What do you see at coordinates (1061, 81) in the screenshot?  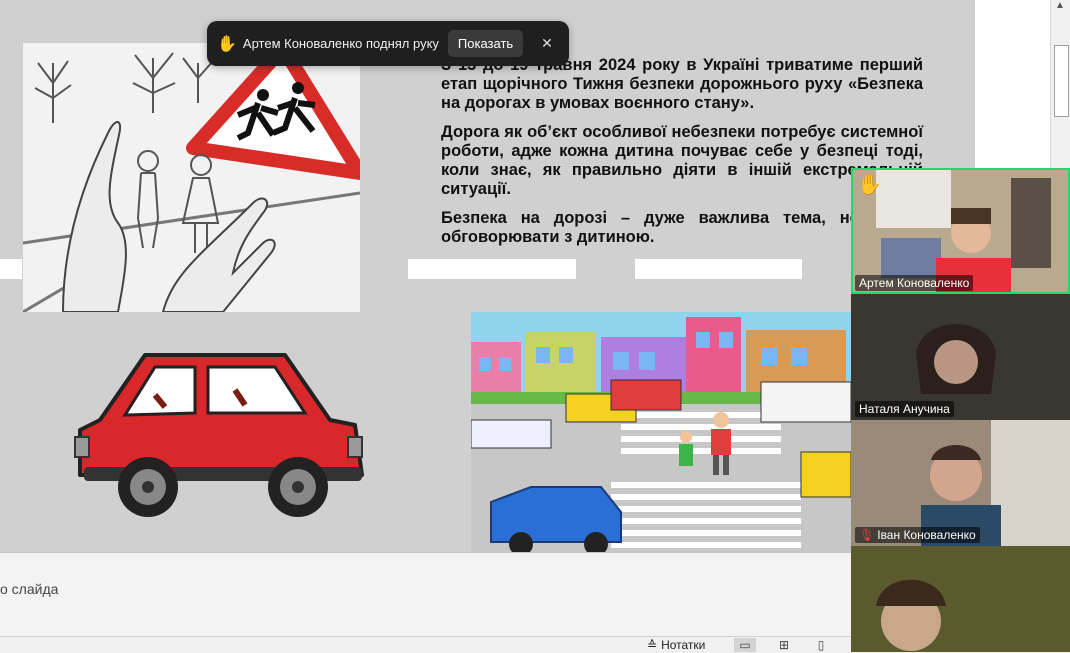 I see `scrollbar-thumb` at bounding box center [1061, 81].